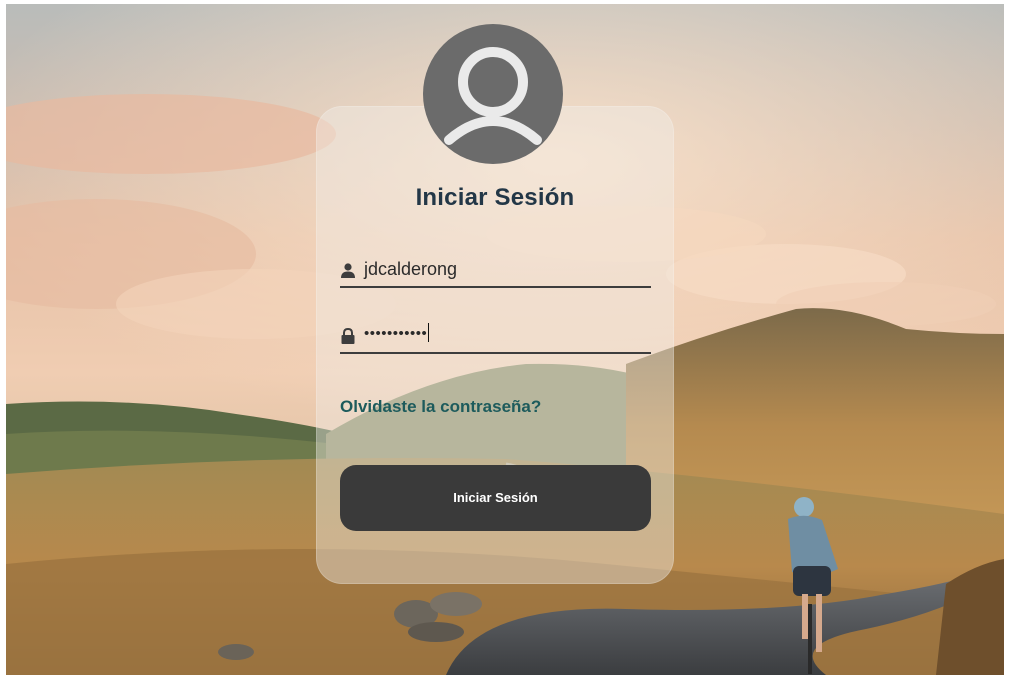 The image size is (1010, 679). I want to click on lock-icon, so click(348, 336).